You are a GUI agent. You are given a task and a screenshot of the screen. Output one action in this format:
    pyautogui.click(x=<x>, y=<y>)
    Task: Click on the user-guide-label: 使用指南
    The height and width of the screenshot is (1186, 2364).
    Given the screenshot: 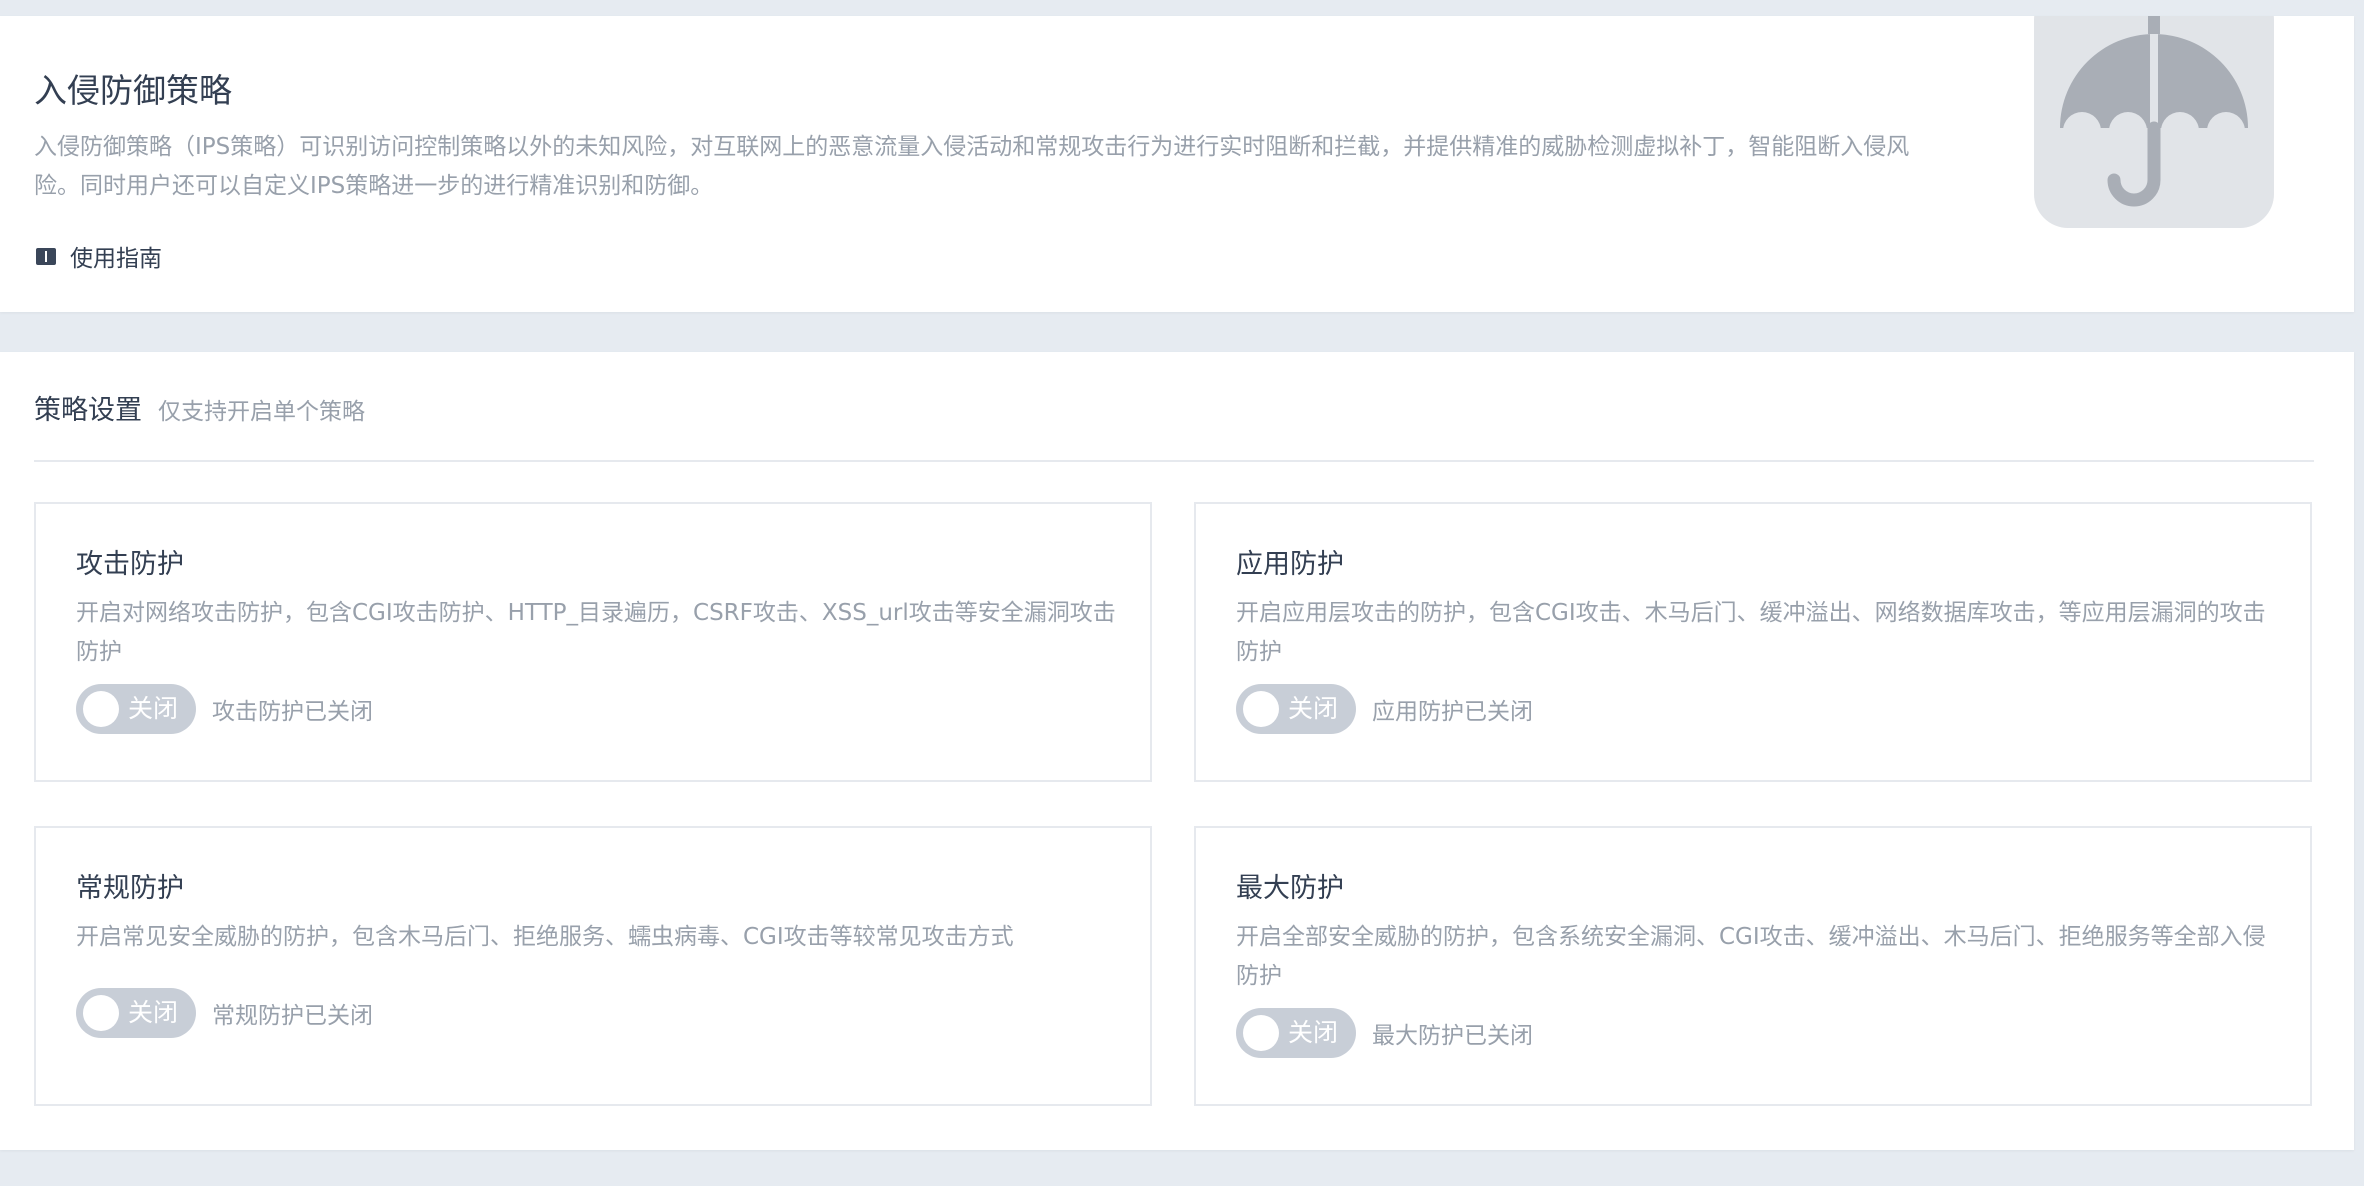 What is the action you would take?
    pyautogui.click(x=116, y=259)
    